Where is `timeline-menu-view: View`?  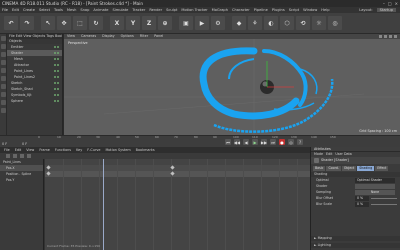 timeline-menu-view: View is located at coordinates (30, 150).